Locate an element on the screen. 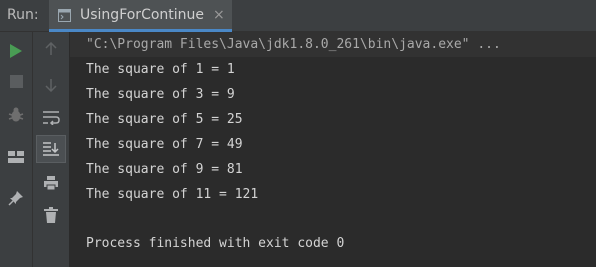 This screenshot has width=596, height=267. down-arrow-icon is located at coordinates (51, 85).